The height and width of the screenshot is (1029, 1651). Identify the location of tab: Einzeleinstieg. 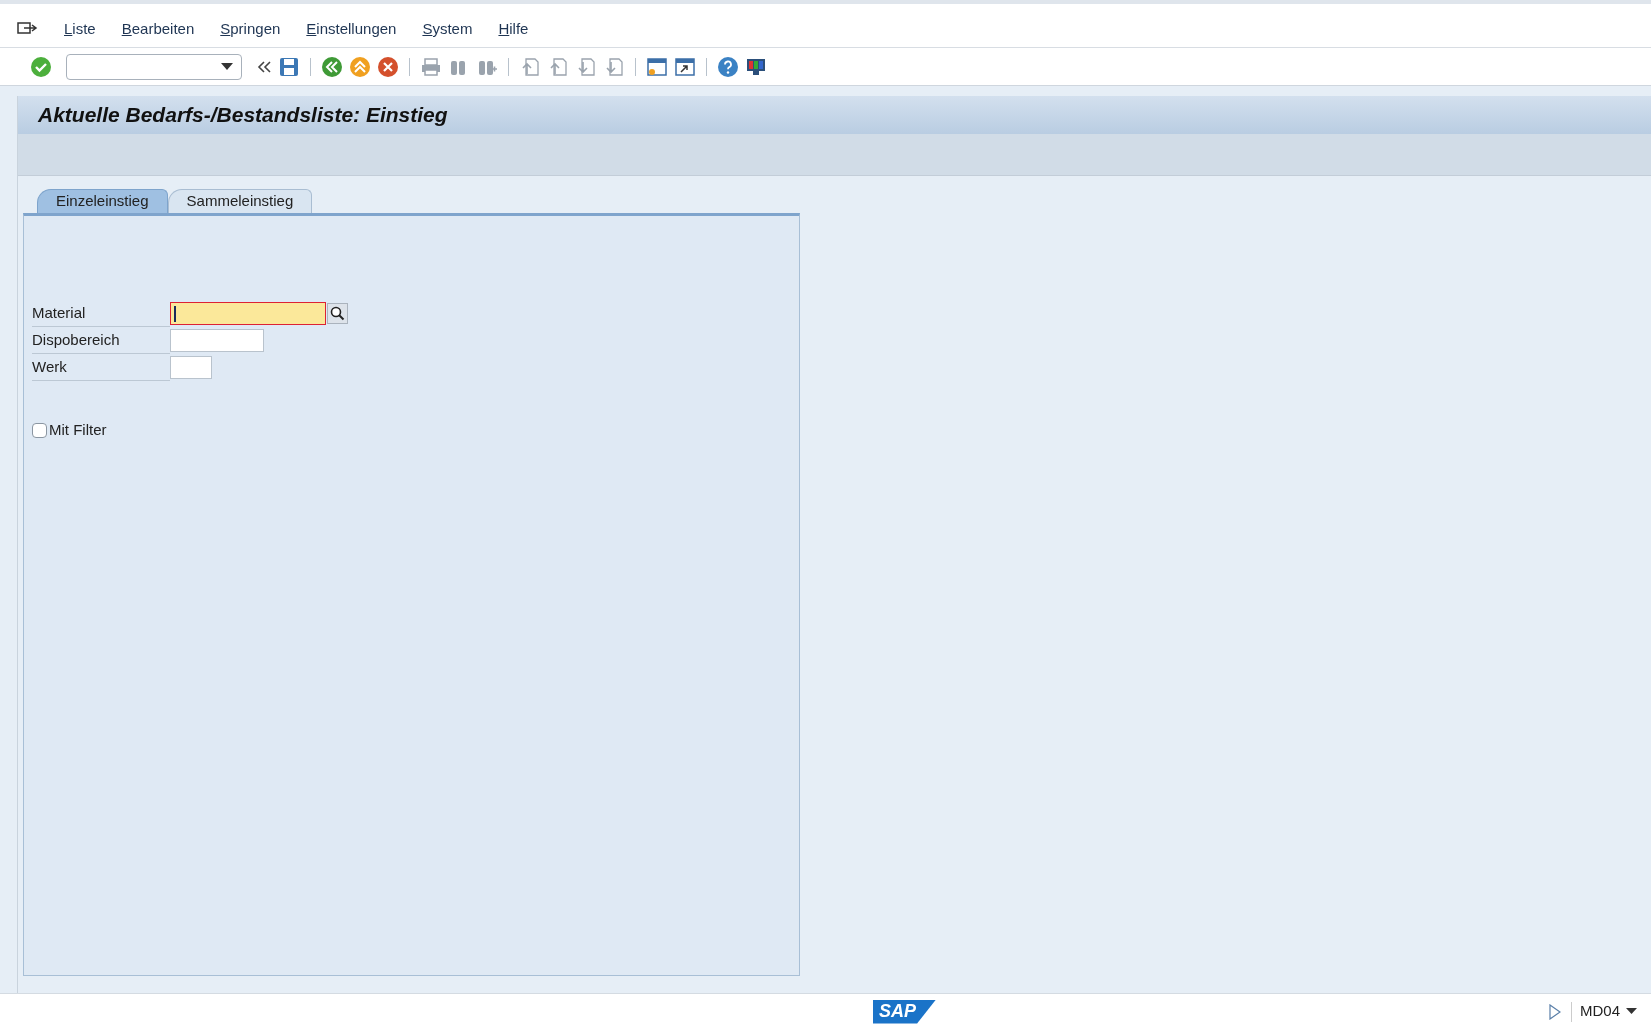
(102, 201).